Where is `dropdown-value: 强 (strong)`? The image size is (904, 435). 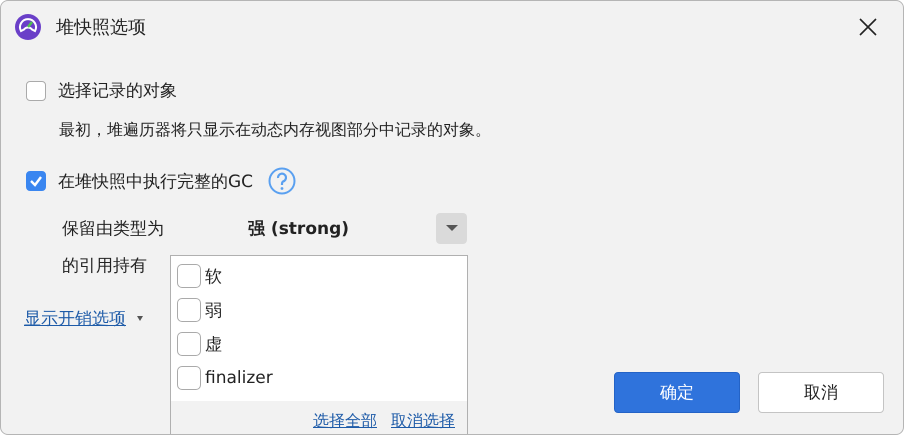
dropdown-value: 强 (strong) is located at coordinates (299, 229).